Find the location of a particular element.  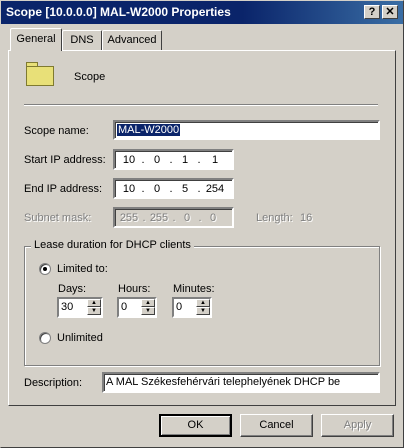

start-ip-label: Start IP address: is located at coordinates (65, 160).